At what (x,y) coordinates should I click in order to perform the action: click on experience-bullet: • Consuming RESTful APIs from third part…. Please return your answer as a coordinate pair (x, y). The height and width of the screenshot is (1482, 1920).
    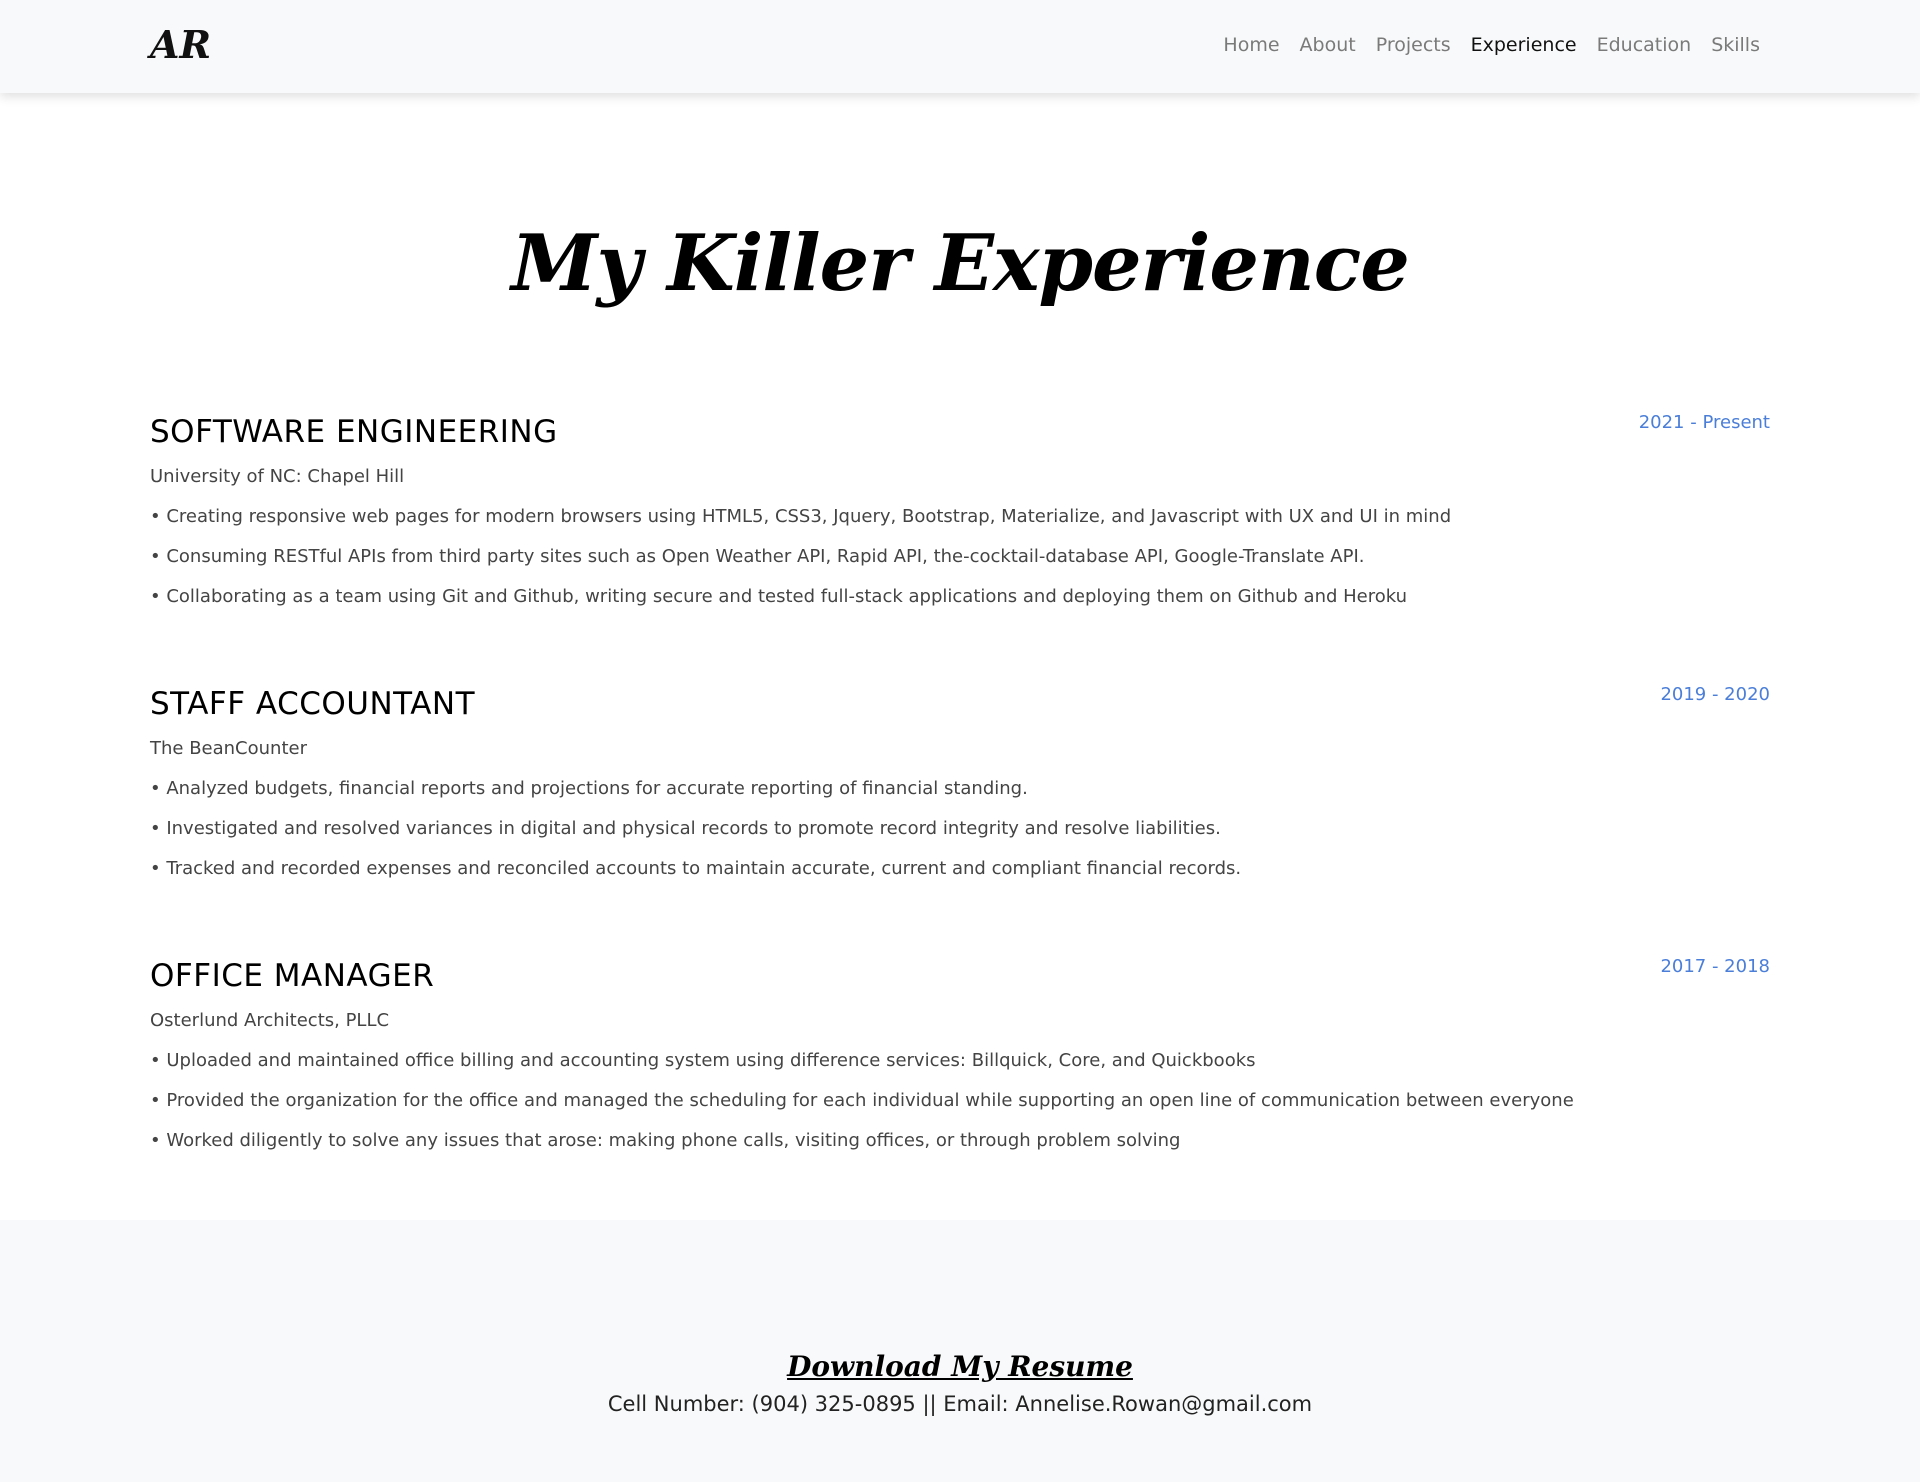
    Looking at the image, I should click on (757, 556).